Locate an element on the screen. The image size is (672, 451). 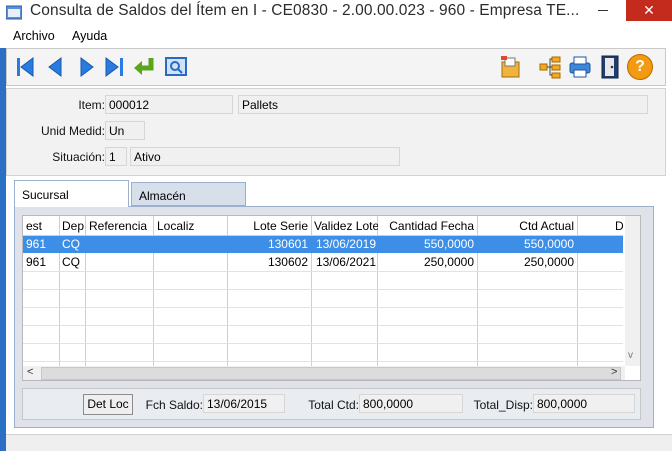
horizontal-scroll-thumb is located at coordinates (331, 373).